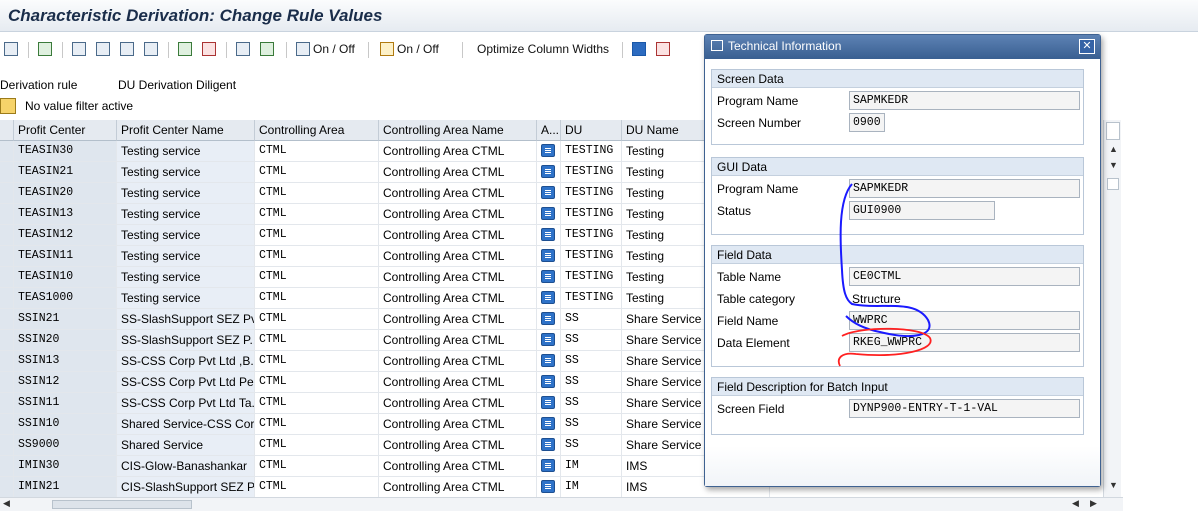 This screenshot has height=511, width=1198. What do you see at coordinates (964, 100) in the screenshot?
I see `program-name-field: SAPMKEDR` at bounding box center [964, 100].